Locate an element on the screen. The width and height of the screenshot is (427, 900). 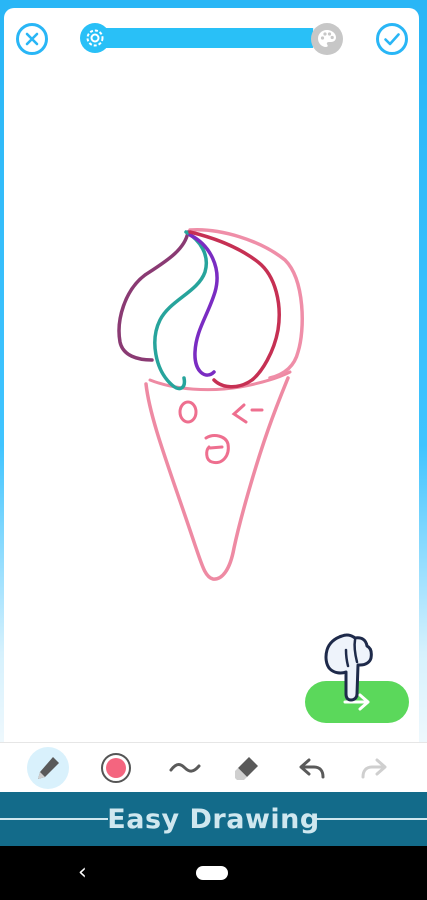
color-picker-icon is located at coordinates (116, 768).